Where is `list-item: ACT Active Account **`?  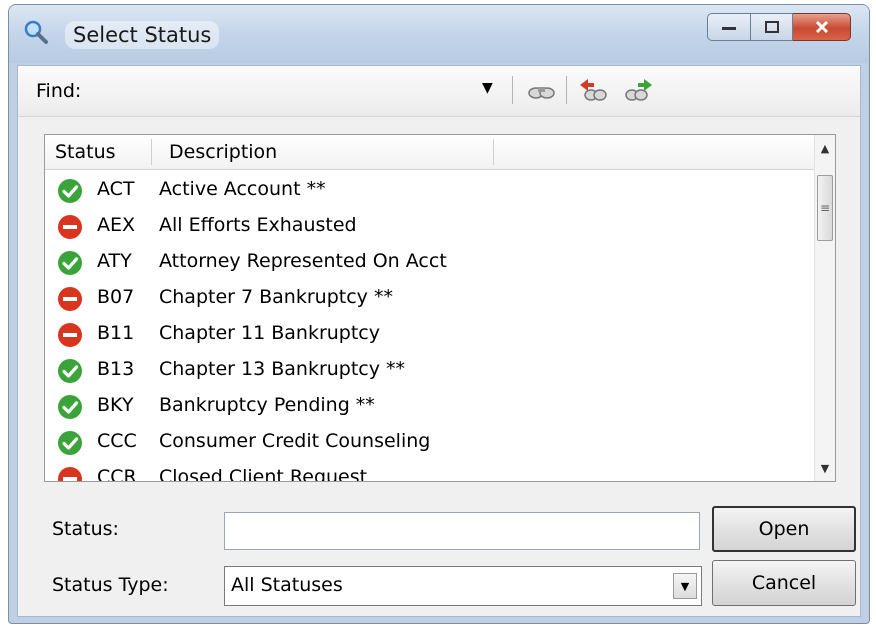 list-item: ACT Active Account ** is located at coordinates (431, 191).